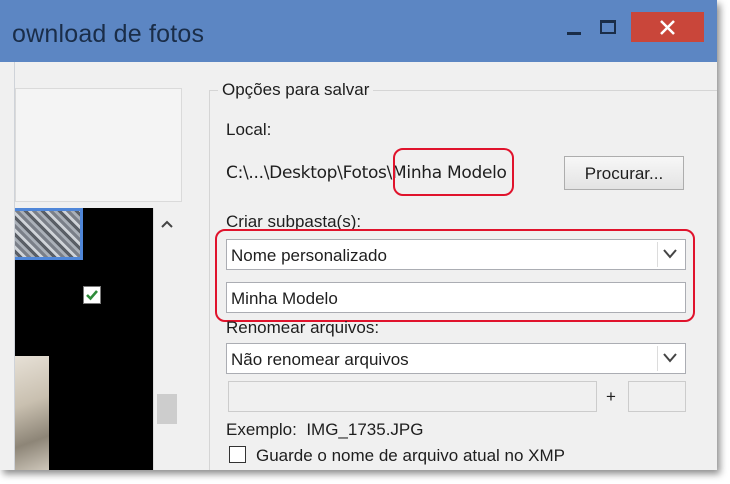  Describe the element at coordinates (412, 396) in the screenshot. I see `rename-text-input` at that location.